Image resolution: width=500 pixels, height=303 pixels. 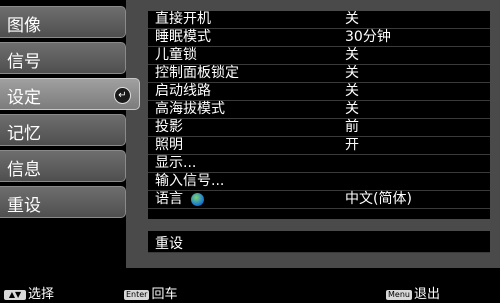 I want to click on reset-label: 重设, so click(x=169, y=244).